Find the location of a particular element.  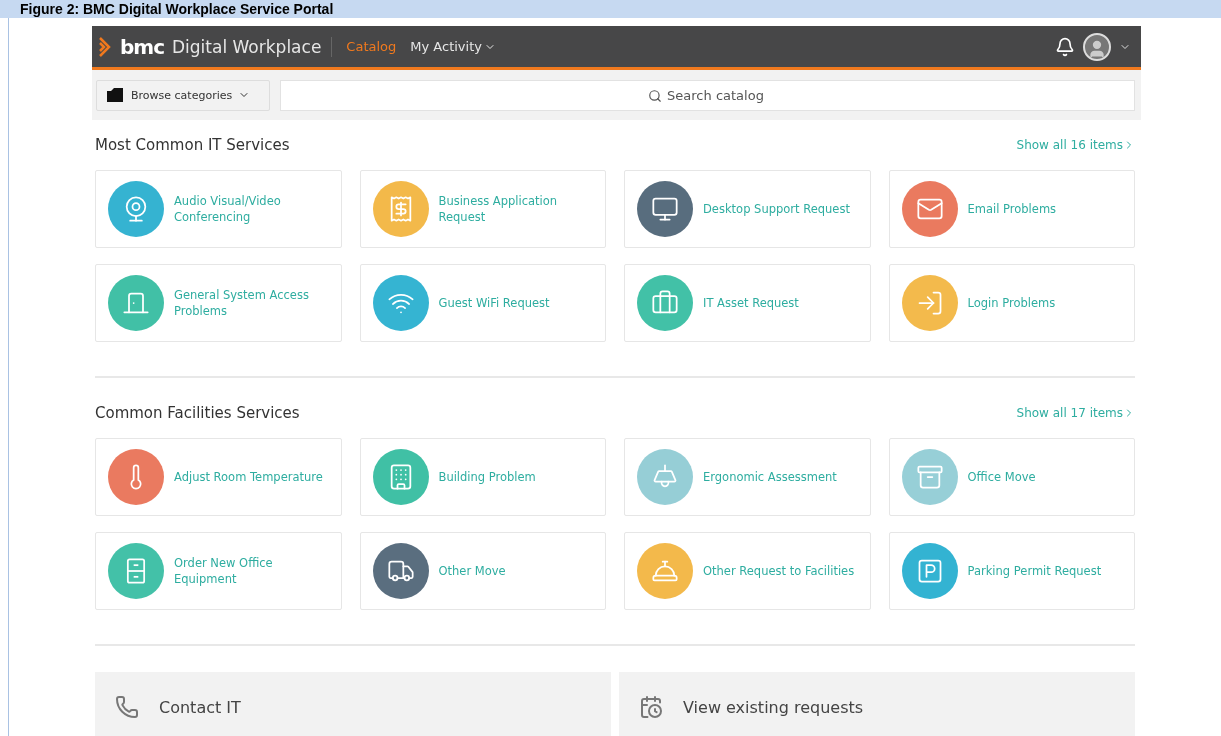

service-card: Order New Office Equipment is located at coordinates (218, 571).